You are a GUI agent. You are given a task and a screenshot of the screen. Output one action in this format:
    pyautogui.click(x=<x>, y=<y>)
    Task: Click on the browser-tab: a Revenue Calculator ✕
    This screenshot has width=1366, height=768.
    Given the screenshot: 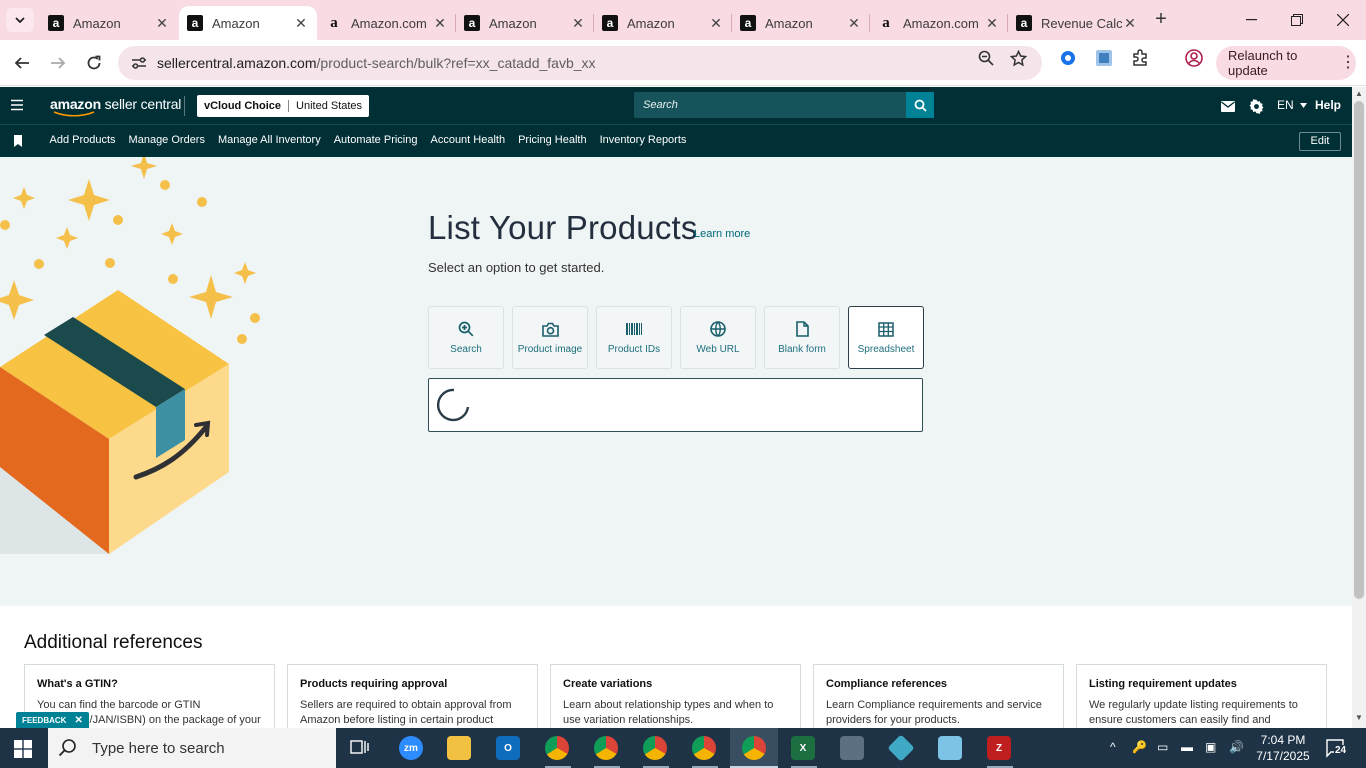 What is the action you would take?
    pyautogui.click(x=1077, y=23)
    